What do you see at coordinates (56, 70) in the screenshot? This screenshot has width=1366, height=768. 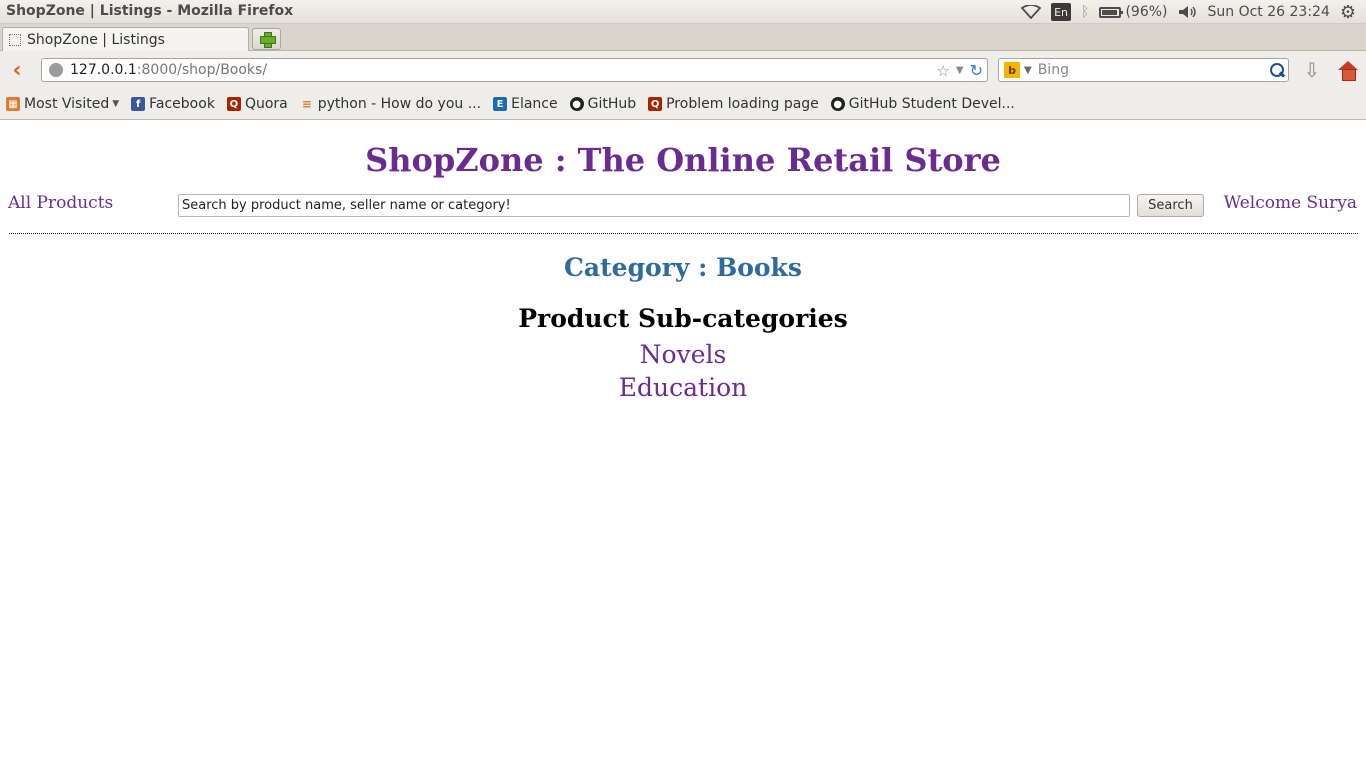 I see `site-identity-icon` at bounding box center [56, 70].